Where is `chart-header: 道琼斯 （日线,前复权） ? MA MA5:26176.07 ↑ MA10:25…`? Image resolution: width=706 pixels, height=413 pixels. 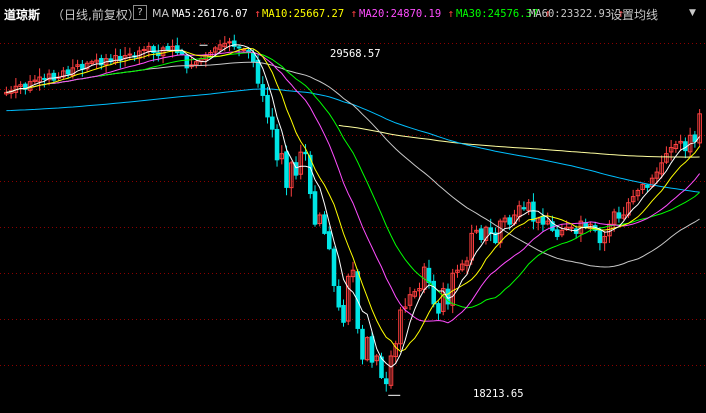
chart-header: 道琼斯 （日线,前复权） ? MA MA5:26176.07 ↑ MA10:25… is located at coordinates (353, 14).